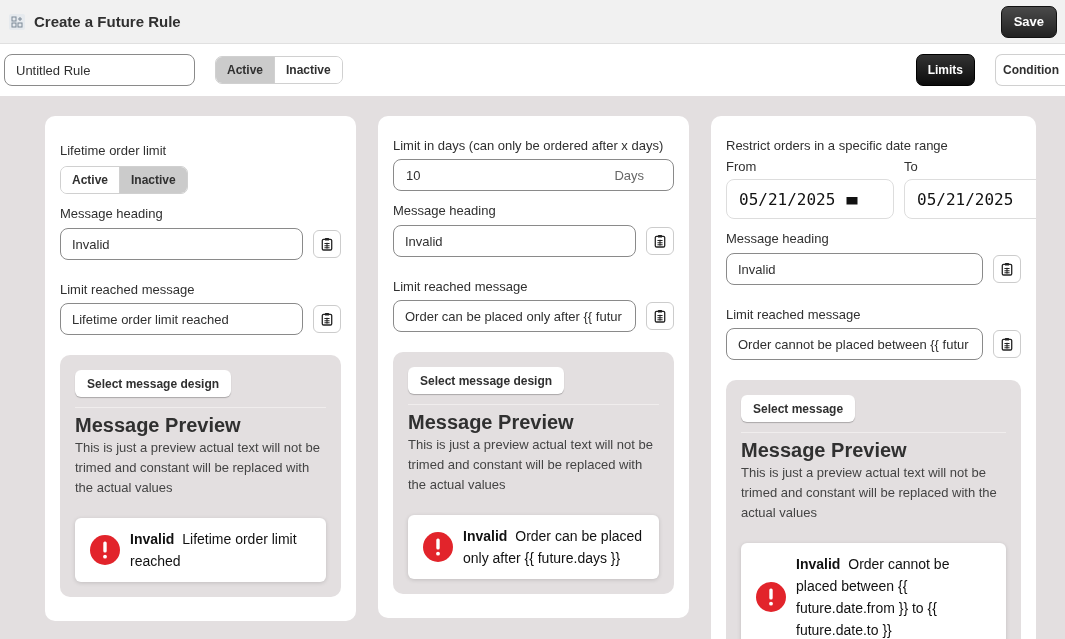 The height and width of the screenshot is (639, 1065). I want to click on save-button: Save, so click(1028, 21).